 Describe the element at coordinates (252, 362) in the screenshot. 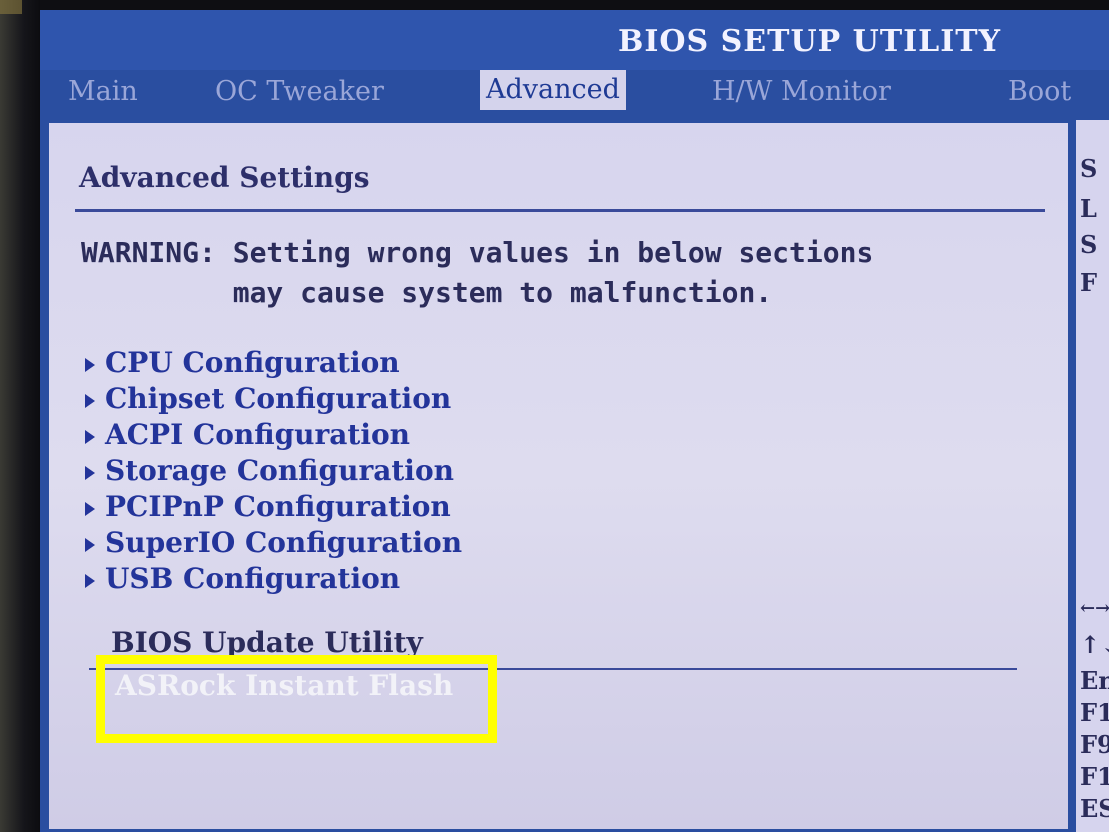

I see `menu-item-label: CPU Configuration` at that location.